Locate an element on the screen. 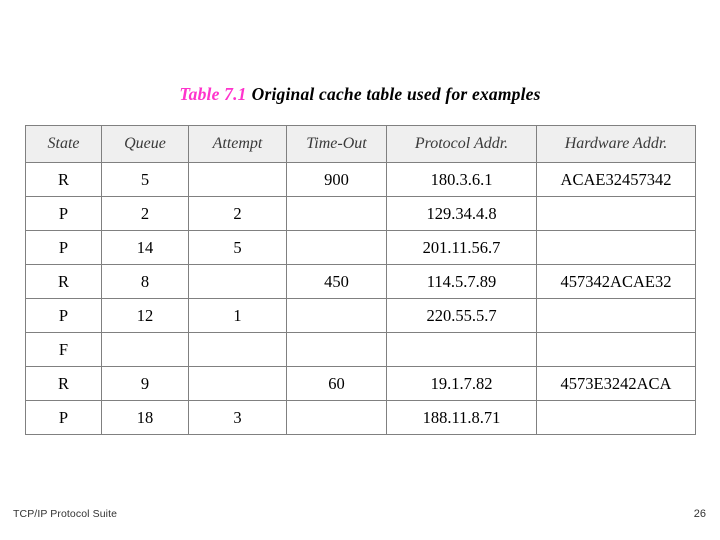 Image resolution: width=720 pixels, height=540 pixels. cell-timeout: 900 is located at coordinates (336, 179).